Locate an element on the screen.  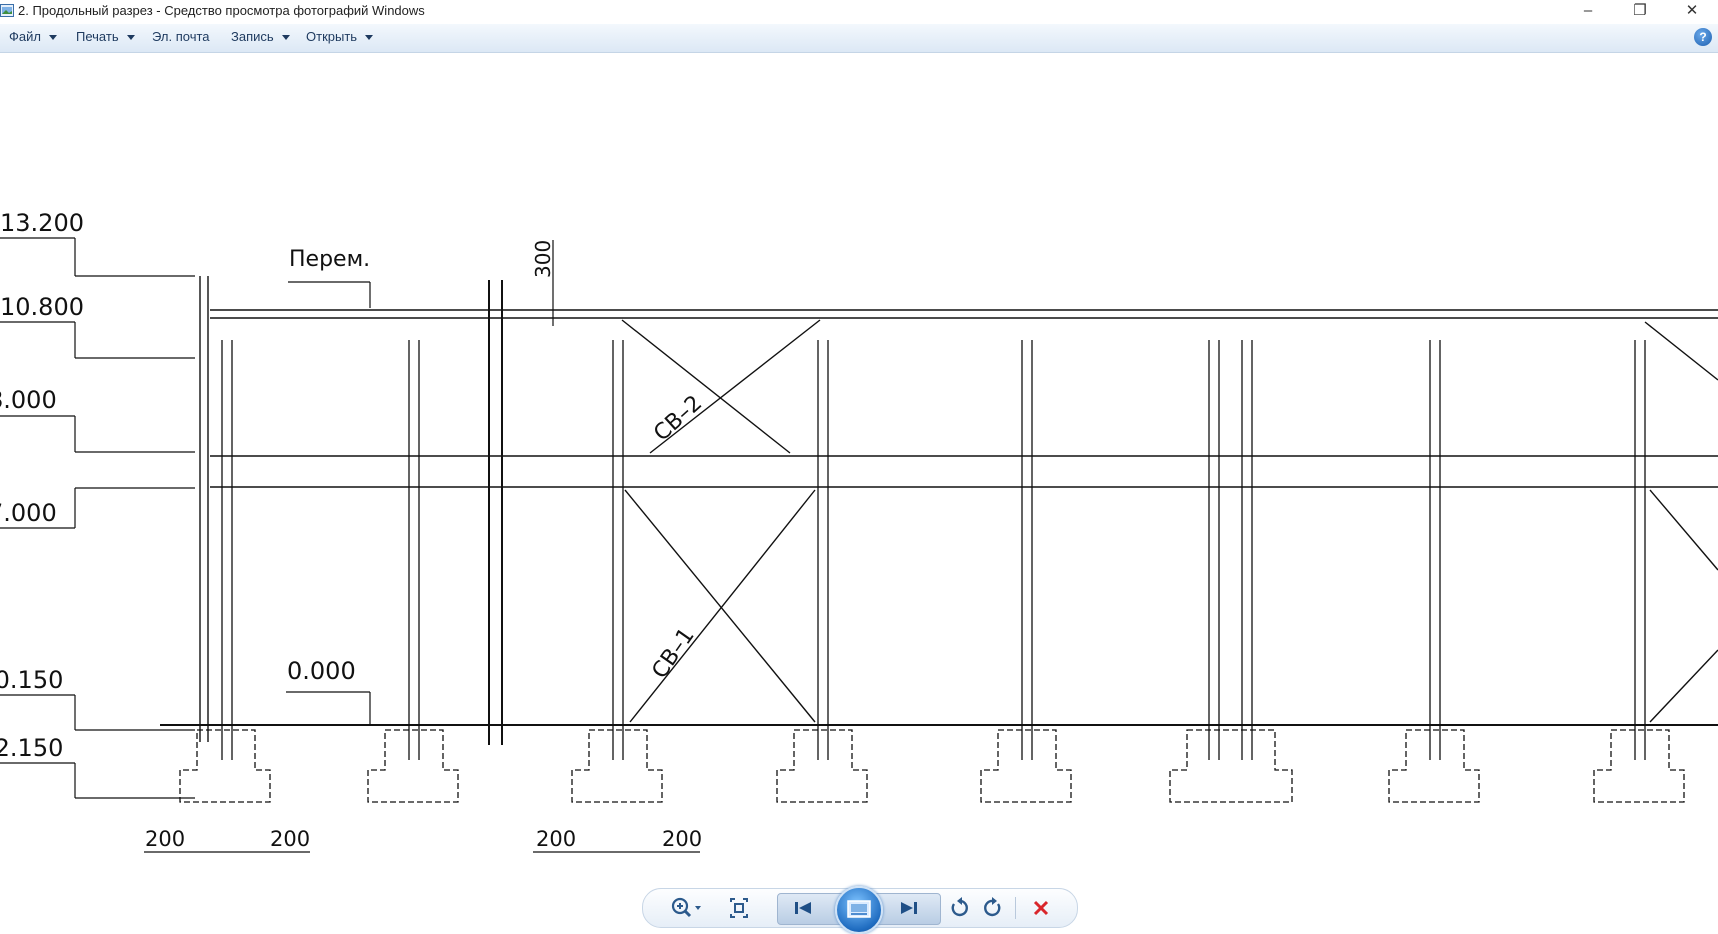
menu-email-label: Эл. почта is located at coordinates (181, 36).